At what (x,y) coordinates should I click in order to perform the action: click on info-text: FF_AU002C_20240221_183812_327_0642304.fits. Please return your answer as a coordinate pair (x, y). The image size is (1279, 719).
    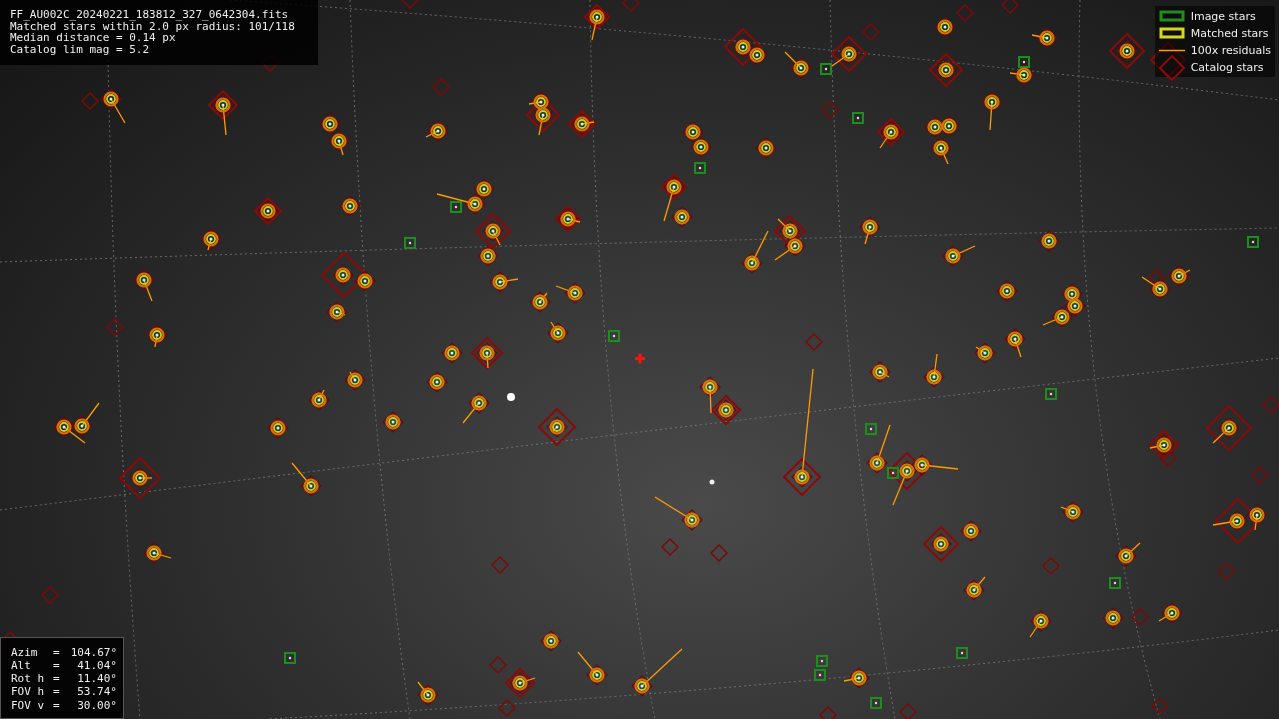
    Looking at the image, I should click on (150, 15).